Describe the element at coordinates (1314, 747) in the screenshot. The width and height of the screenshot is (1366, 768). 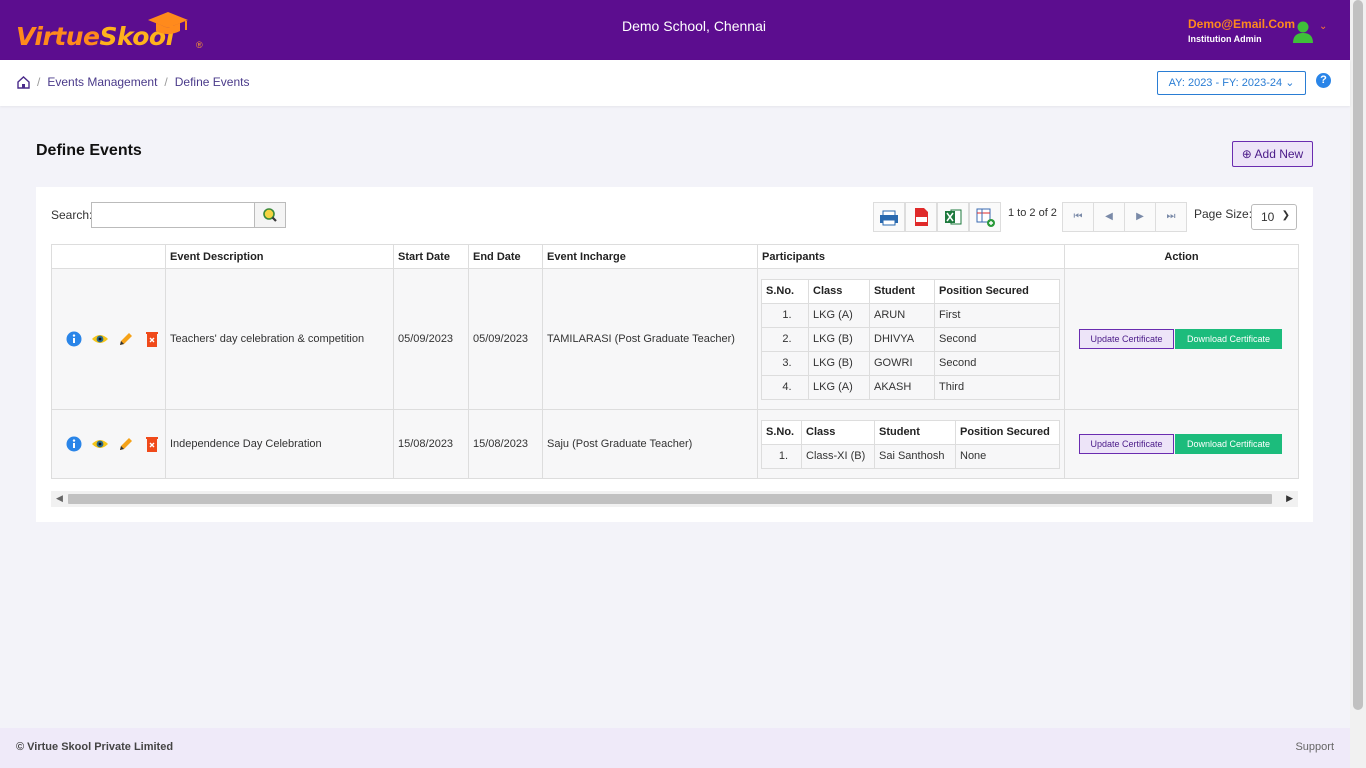
I see `support-link: Support` at that location.